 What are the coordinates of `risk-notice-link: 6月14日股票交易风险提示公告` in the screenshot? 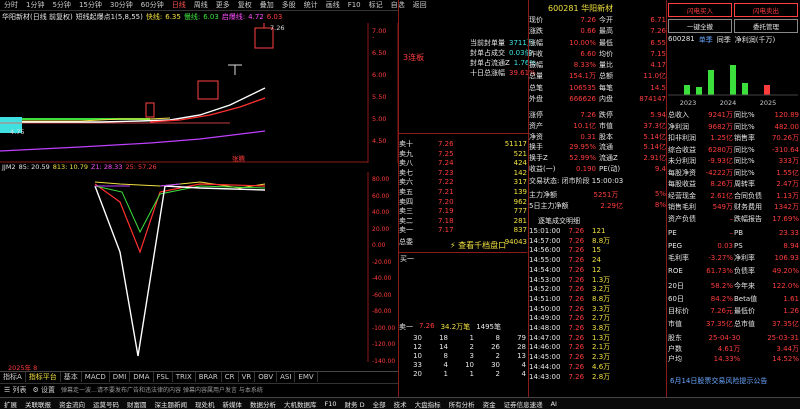 It's located at (718, 381).